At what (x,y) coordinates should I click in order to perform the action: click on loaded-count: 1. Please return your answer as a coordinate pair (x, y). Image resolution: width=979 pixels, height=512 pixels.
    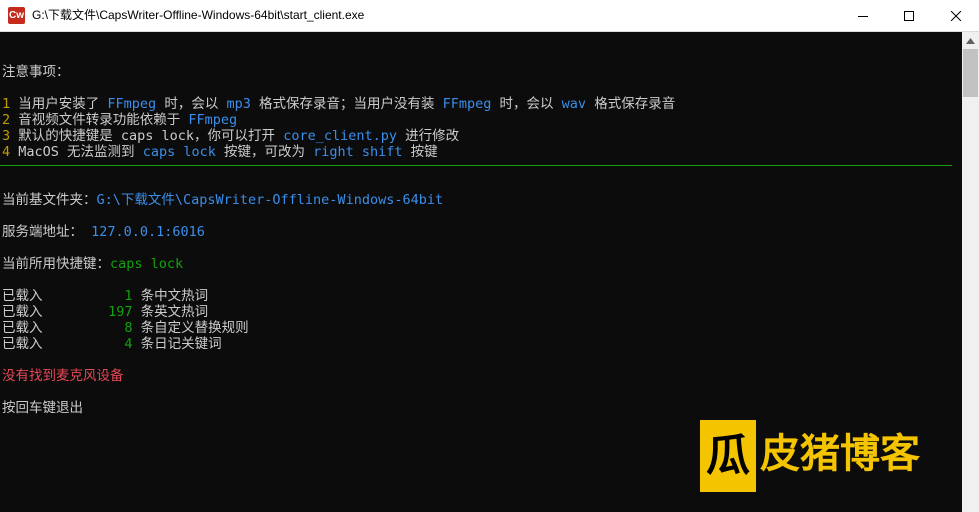
    Looking at the image, I should click on (128, 296).